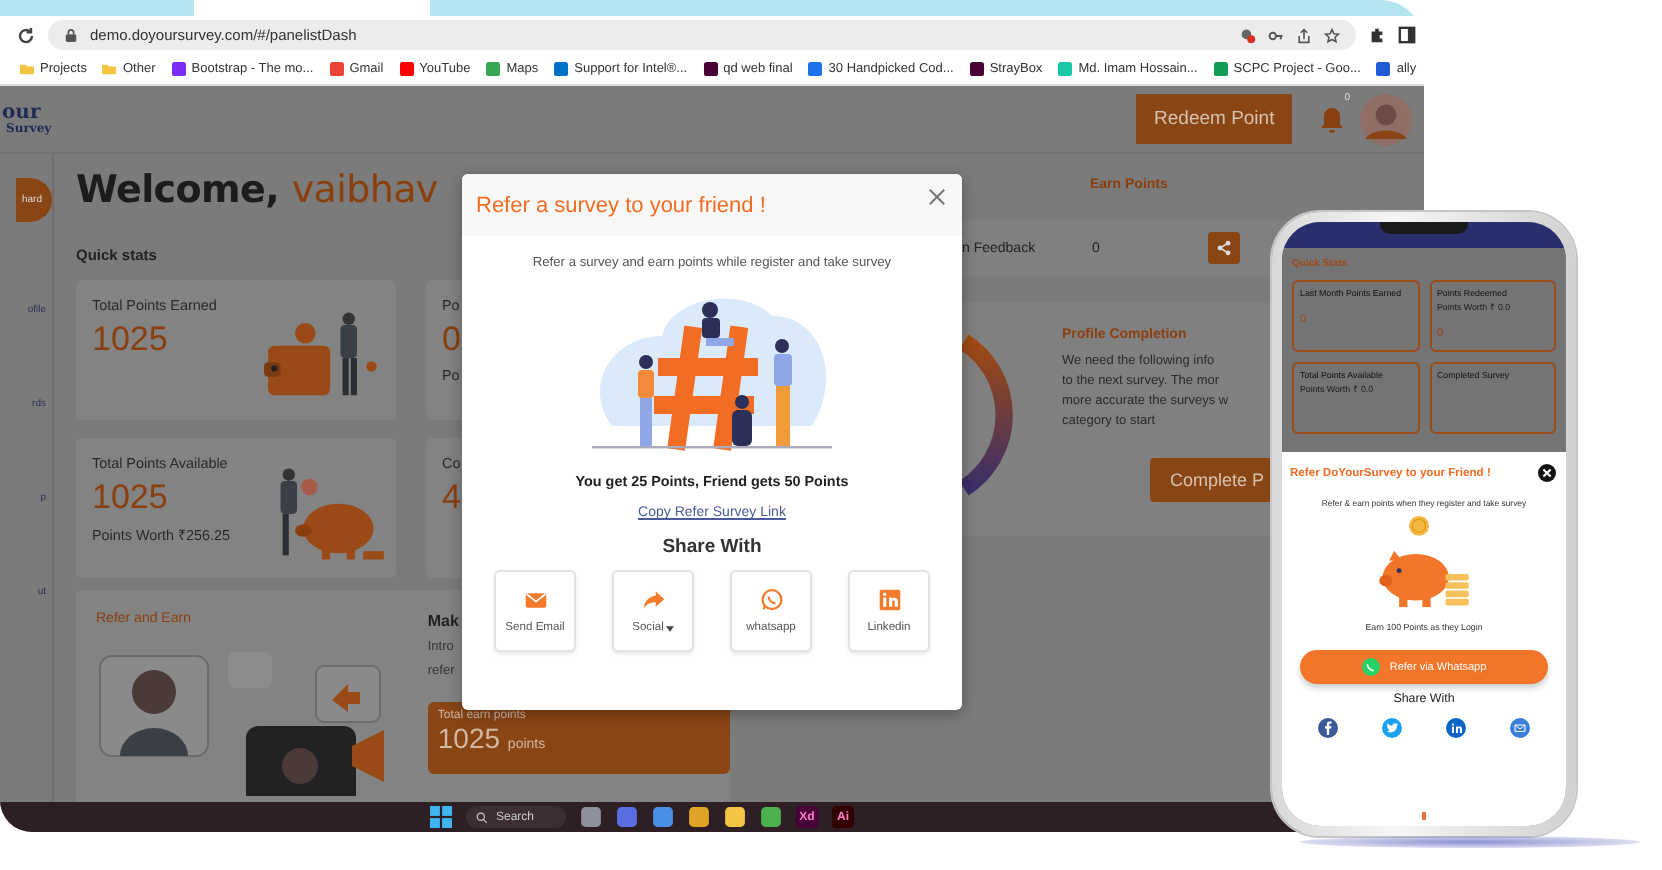 The width and height of the screenshot is (1662, 870). I want to click on windows-start-icon, so click(441, 817).